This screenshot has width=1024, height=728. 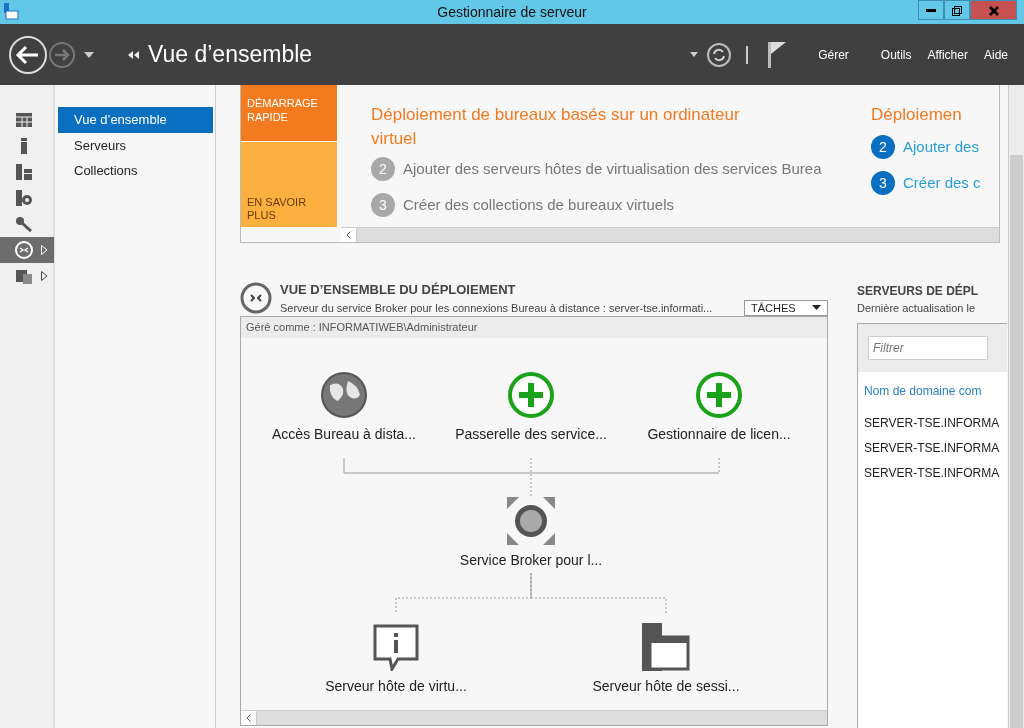 What do you see at coordinates (398, 290) in the screenshot?
I see `section-title: VUE D’ENSEMBLE DU DÉPLOIEMENT` at bounding box center [398, 290].